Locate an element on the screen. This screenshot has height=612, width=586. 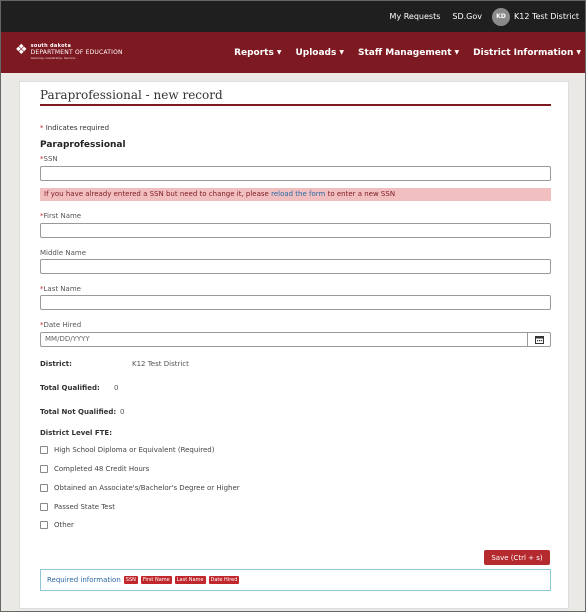
total-qualified-label: Total Qualified: is located at coordinates (70, 388).